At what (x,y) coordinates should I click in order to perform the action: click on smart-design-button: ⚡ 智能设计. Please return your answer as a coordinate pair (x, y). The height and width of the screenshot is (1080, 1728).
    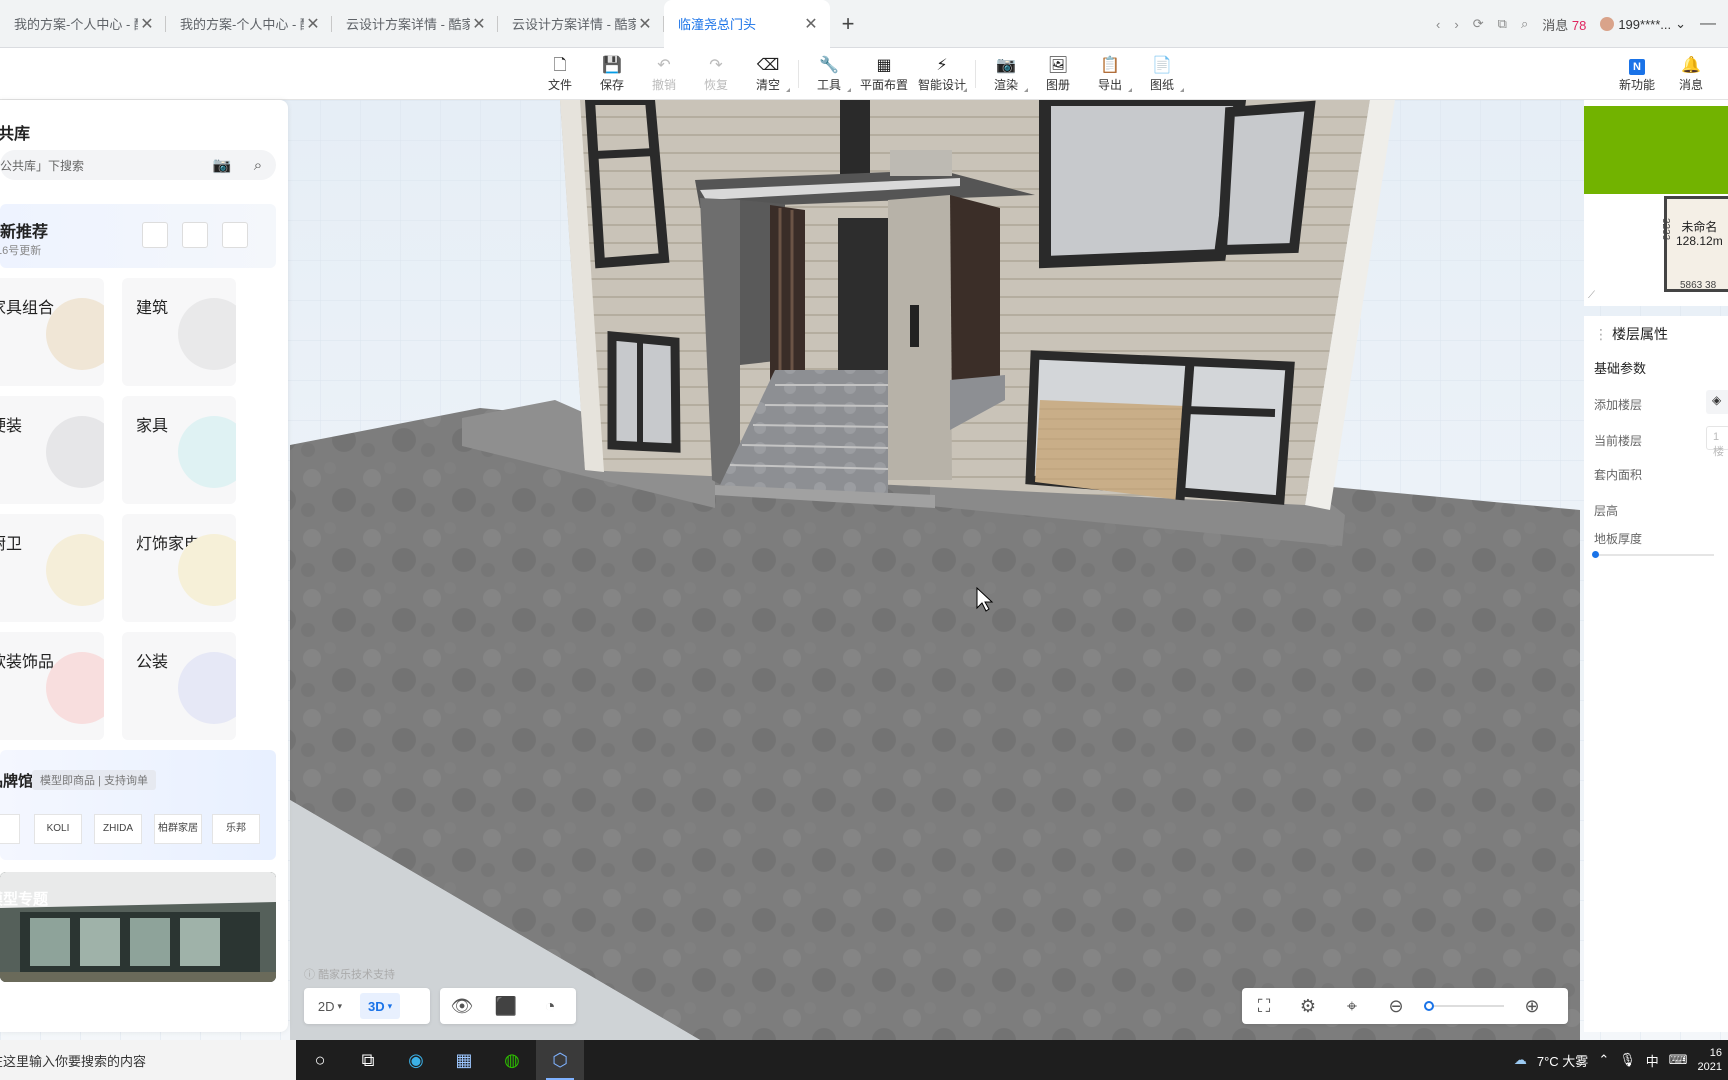
    Looking at the image, I should click on (942, 74).